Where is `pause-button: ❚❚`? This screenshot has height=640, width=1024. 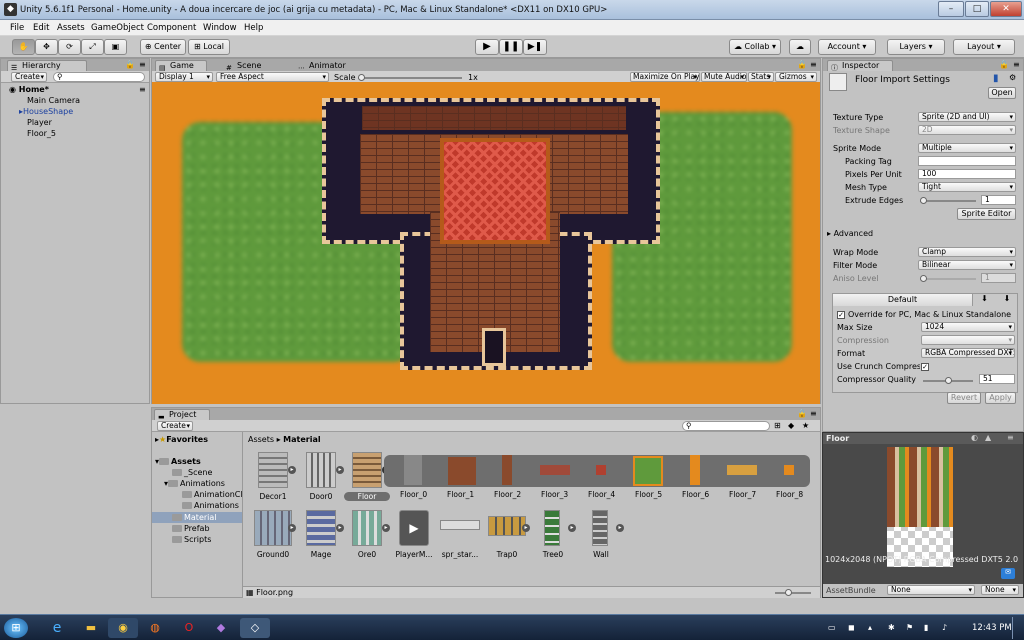 pause-button: ❚❚ is located at coordinates (511, 47).